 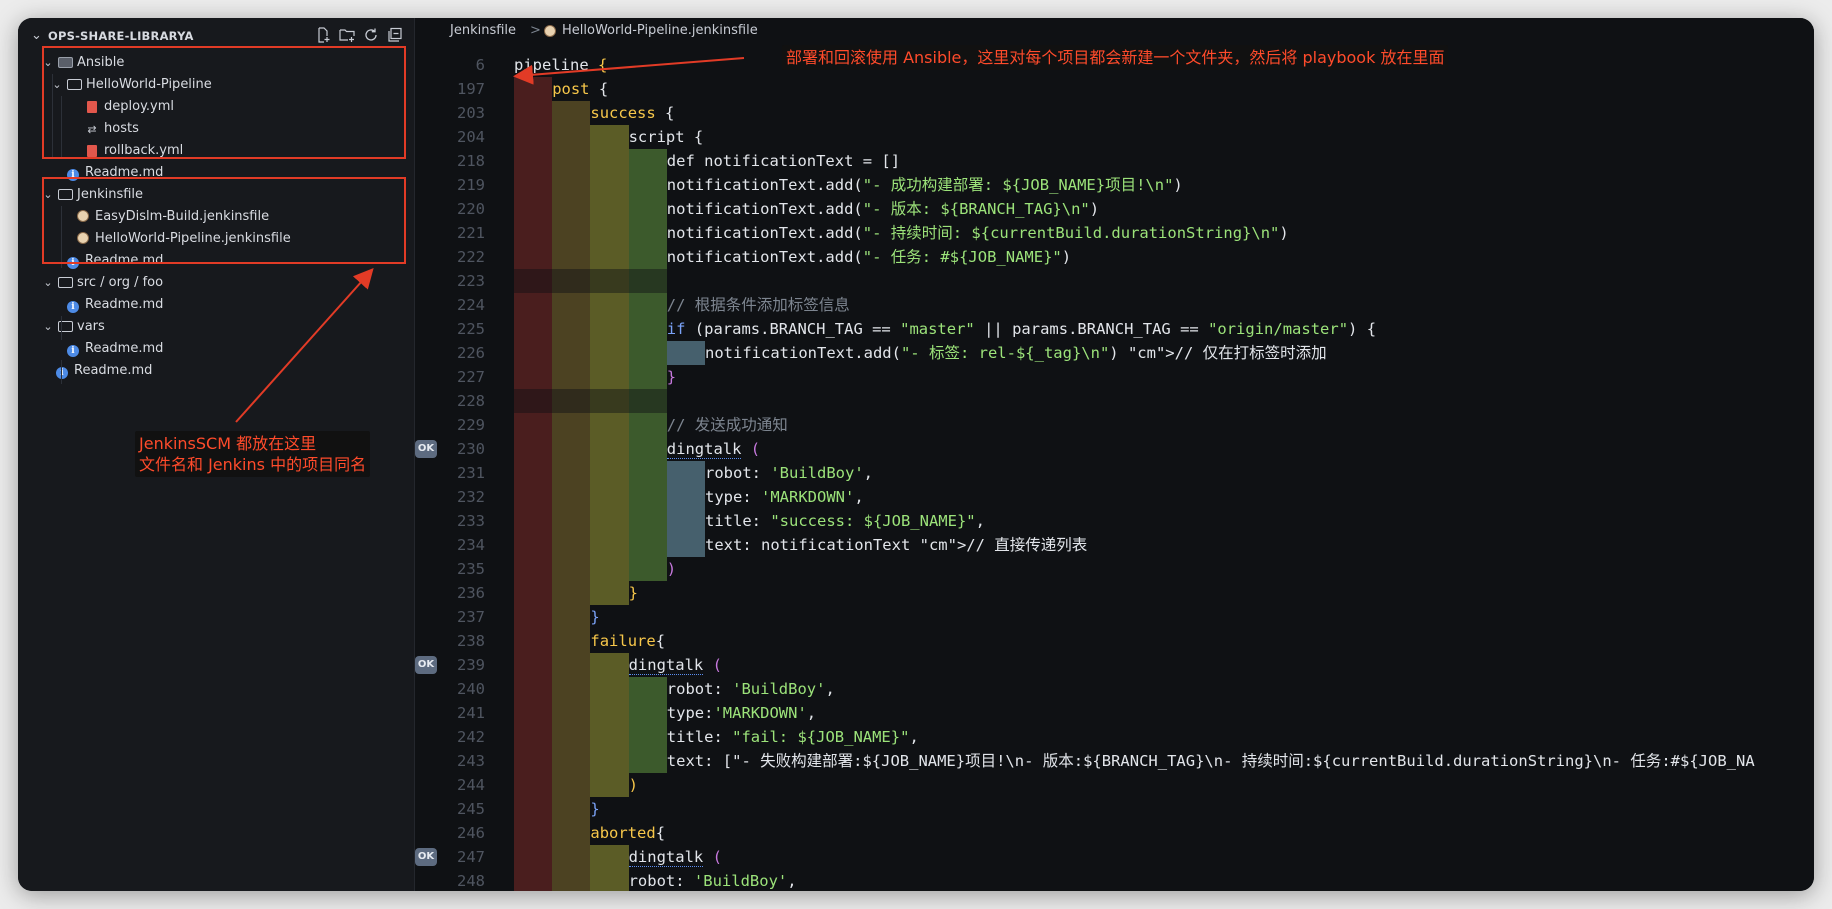 What do you see at coordinates (792, 737) in the screenshot?
I see `code-text: title: "fail: ${JOB_NAME}",` at bounding box center [792, 737].